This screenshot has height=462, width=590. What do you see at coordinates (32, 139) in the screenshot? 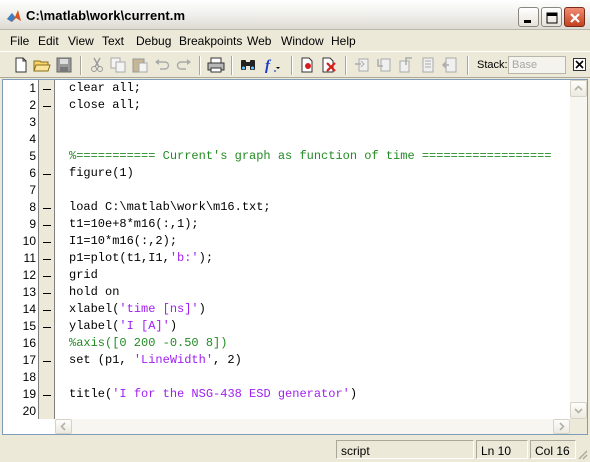
I see `line-number: 4` at bounding box center [32, 139].